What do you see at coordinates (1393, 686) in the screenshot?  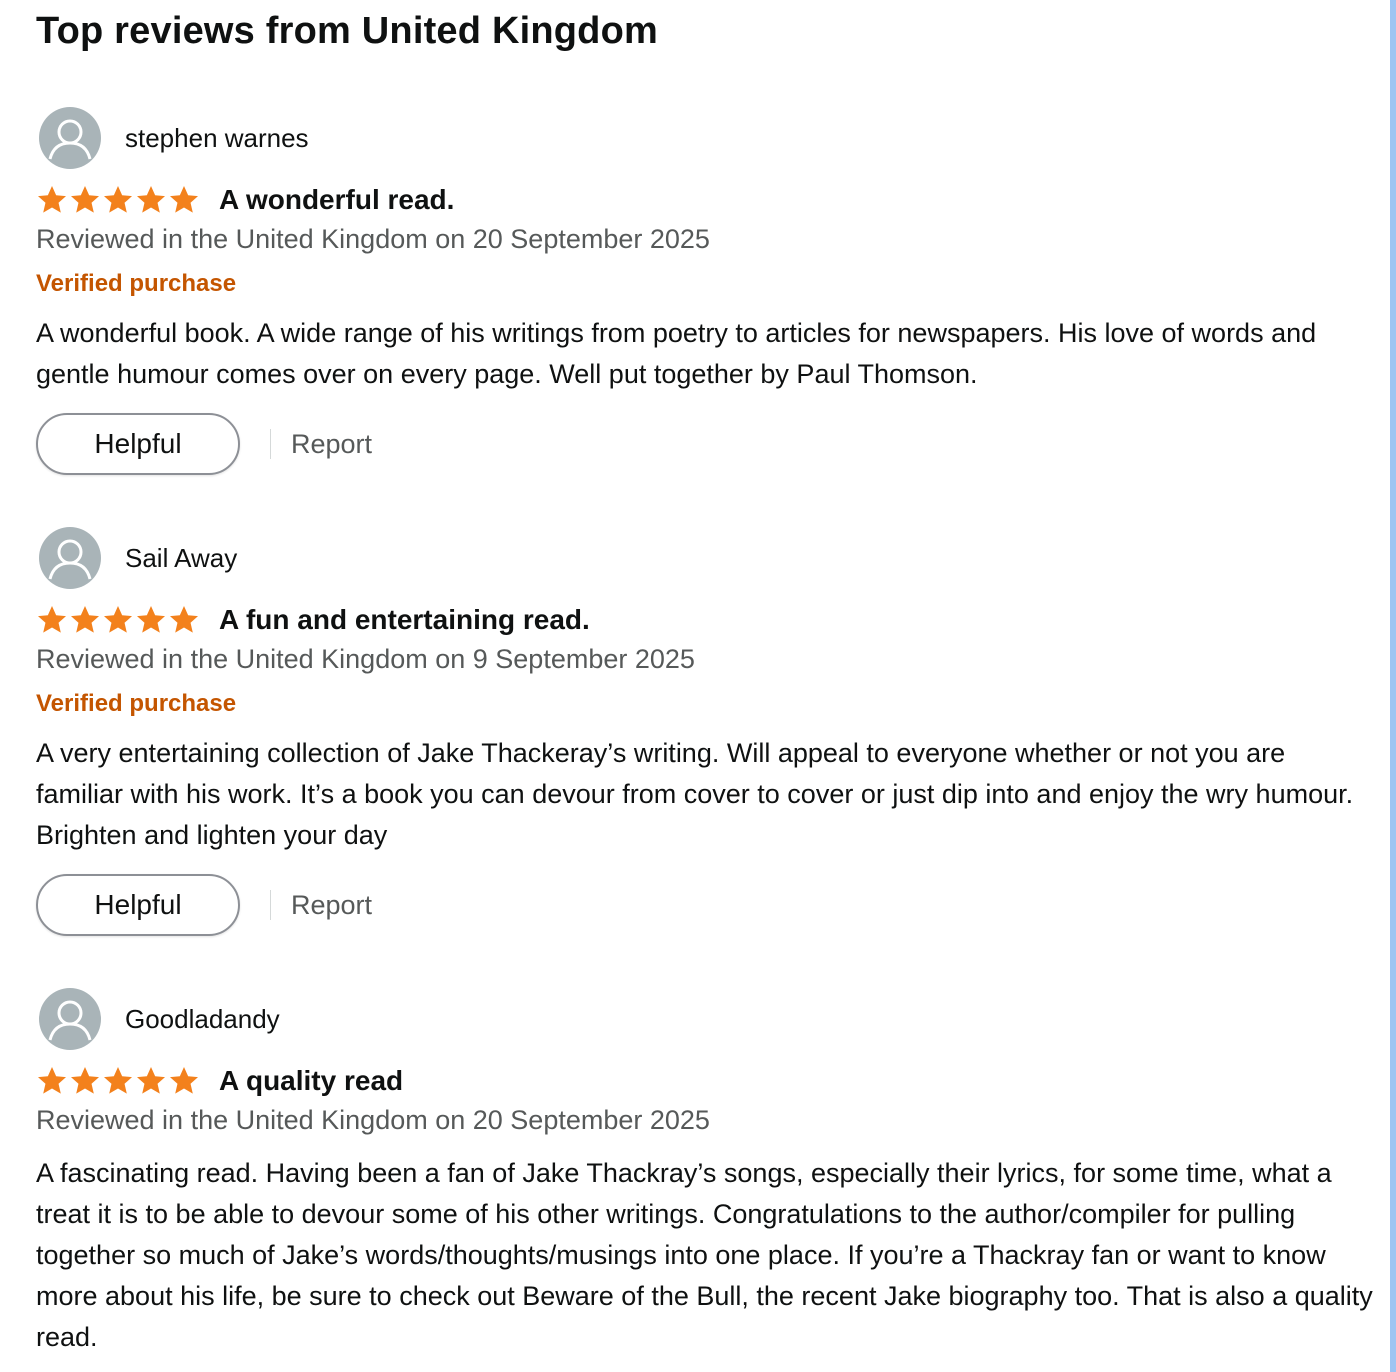 I see `scrollbar-edge` at bounding box center [1393, 686].